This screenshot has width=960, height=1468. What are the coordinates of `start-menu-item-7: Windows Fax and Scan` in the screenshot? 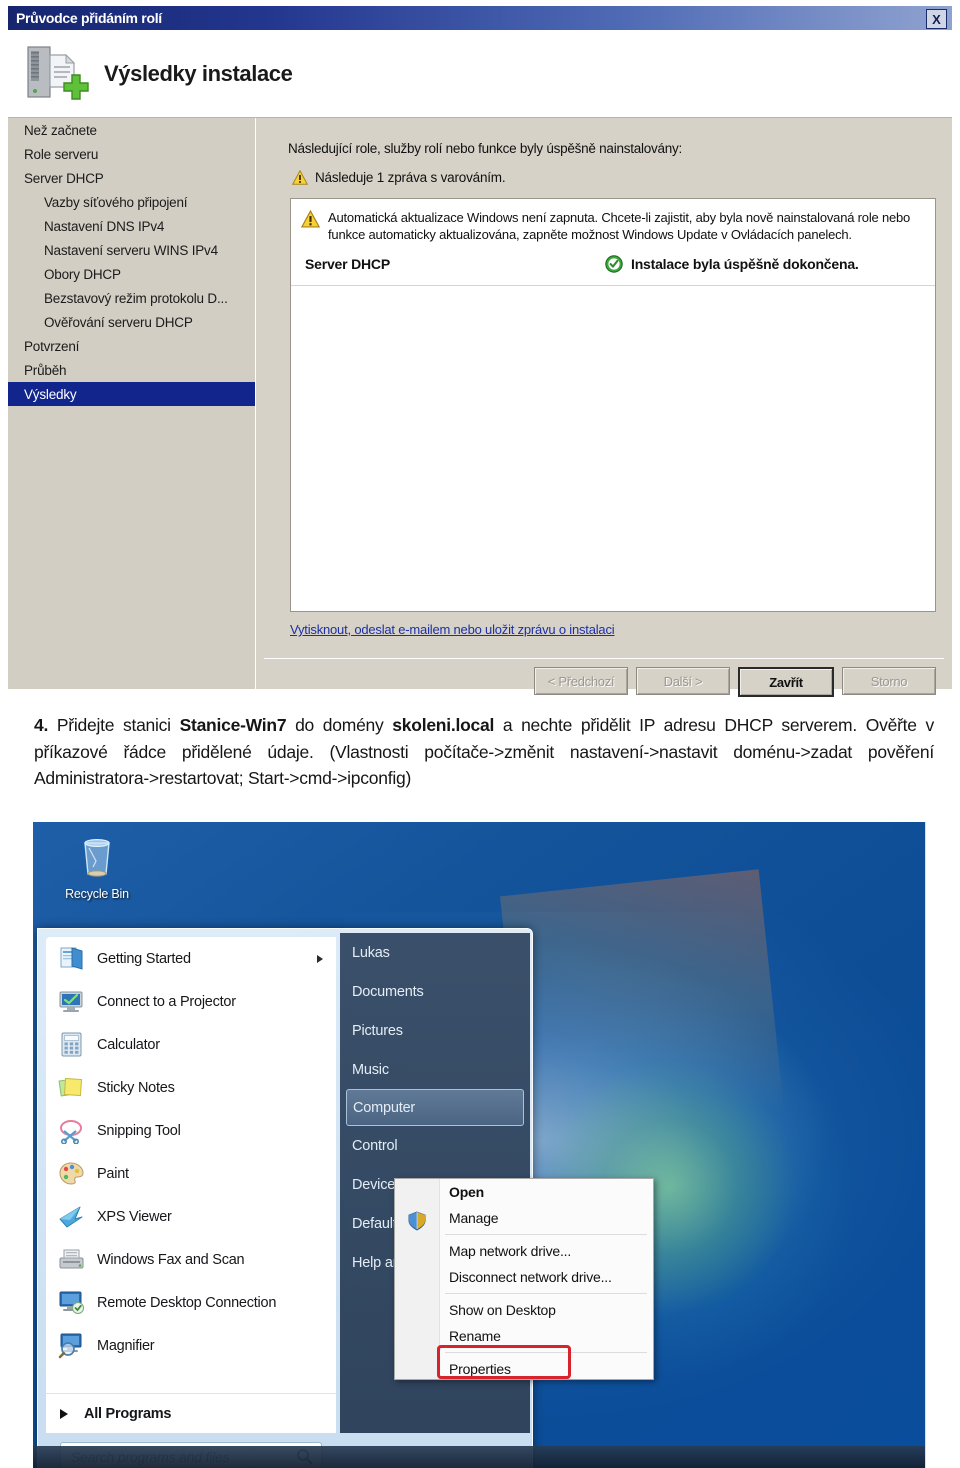 It's located at (191, 1259).